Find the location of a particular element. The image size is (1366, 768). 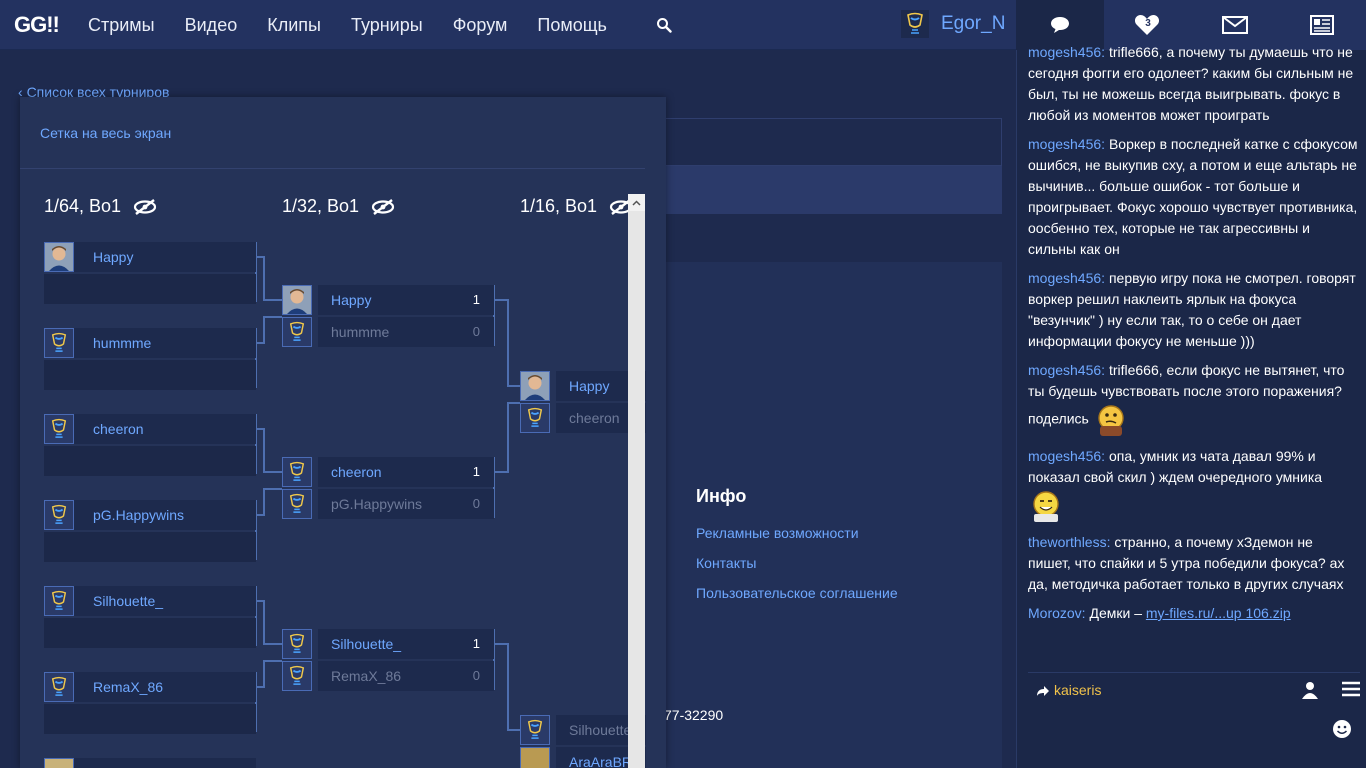

match-row-winner: Silhouette_ 1 is located at coordinates (406, 644).